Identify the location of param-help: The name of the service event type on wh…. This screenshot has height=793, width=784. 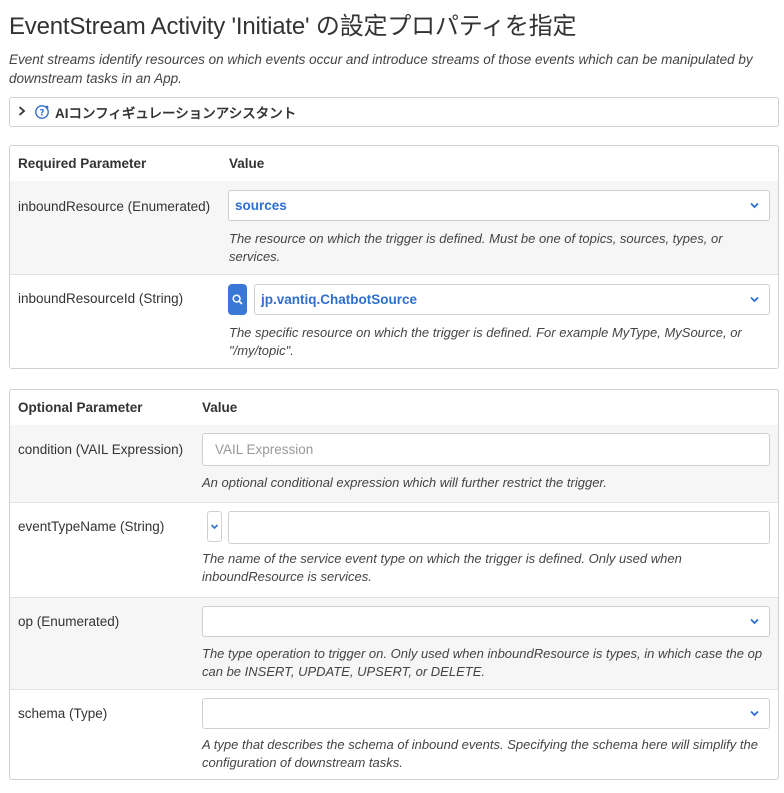
(442, 567).